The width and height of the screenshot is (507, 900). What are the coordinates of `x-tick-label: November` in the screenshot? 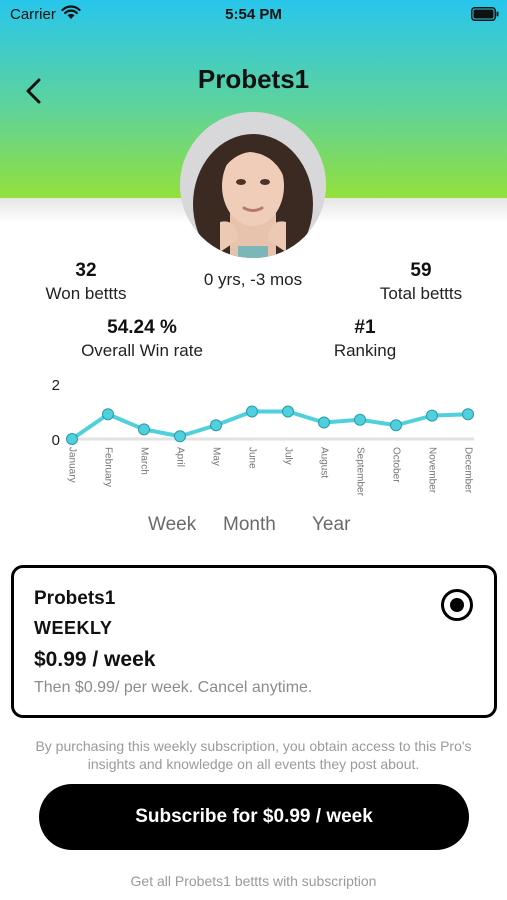 It's located at (431, 470).